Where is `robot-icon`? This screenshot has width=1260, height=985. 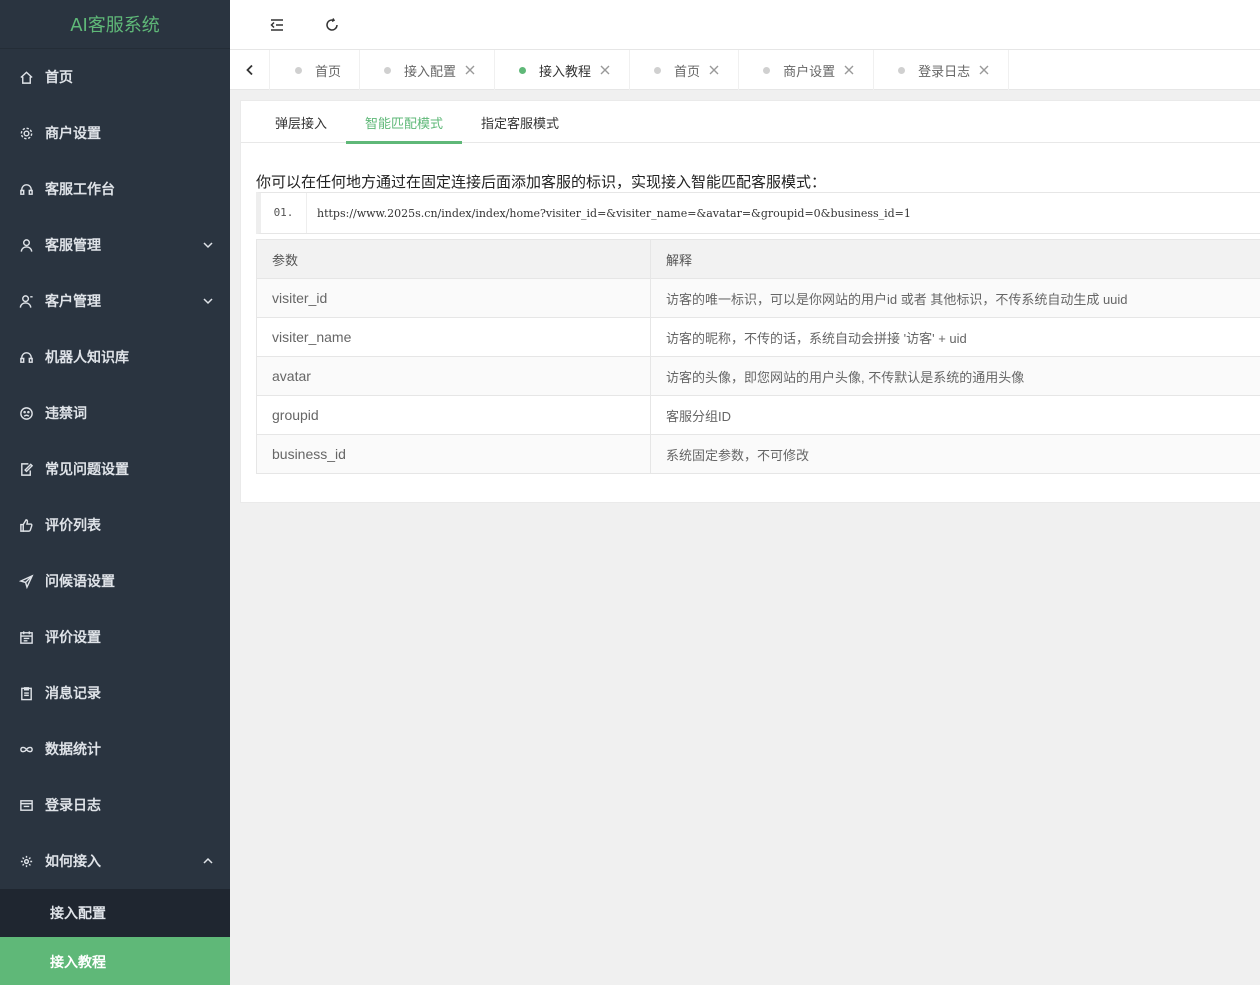 robot-icon is located at coordinates (26, 357).